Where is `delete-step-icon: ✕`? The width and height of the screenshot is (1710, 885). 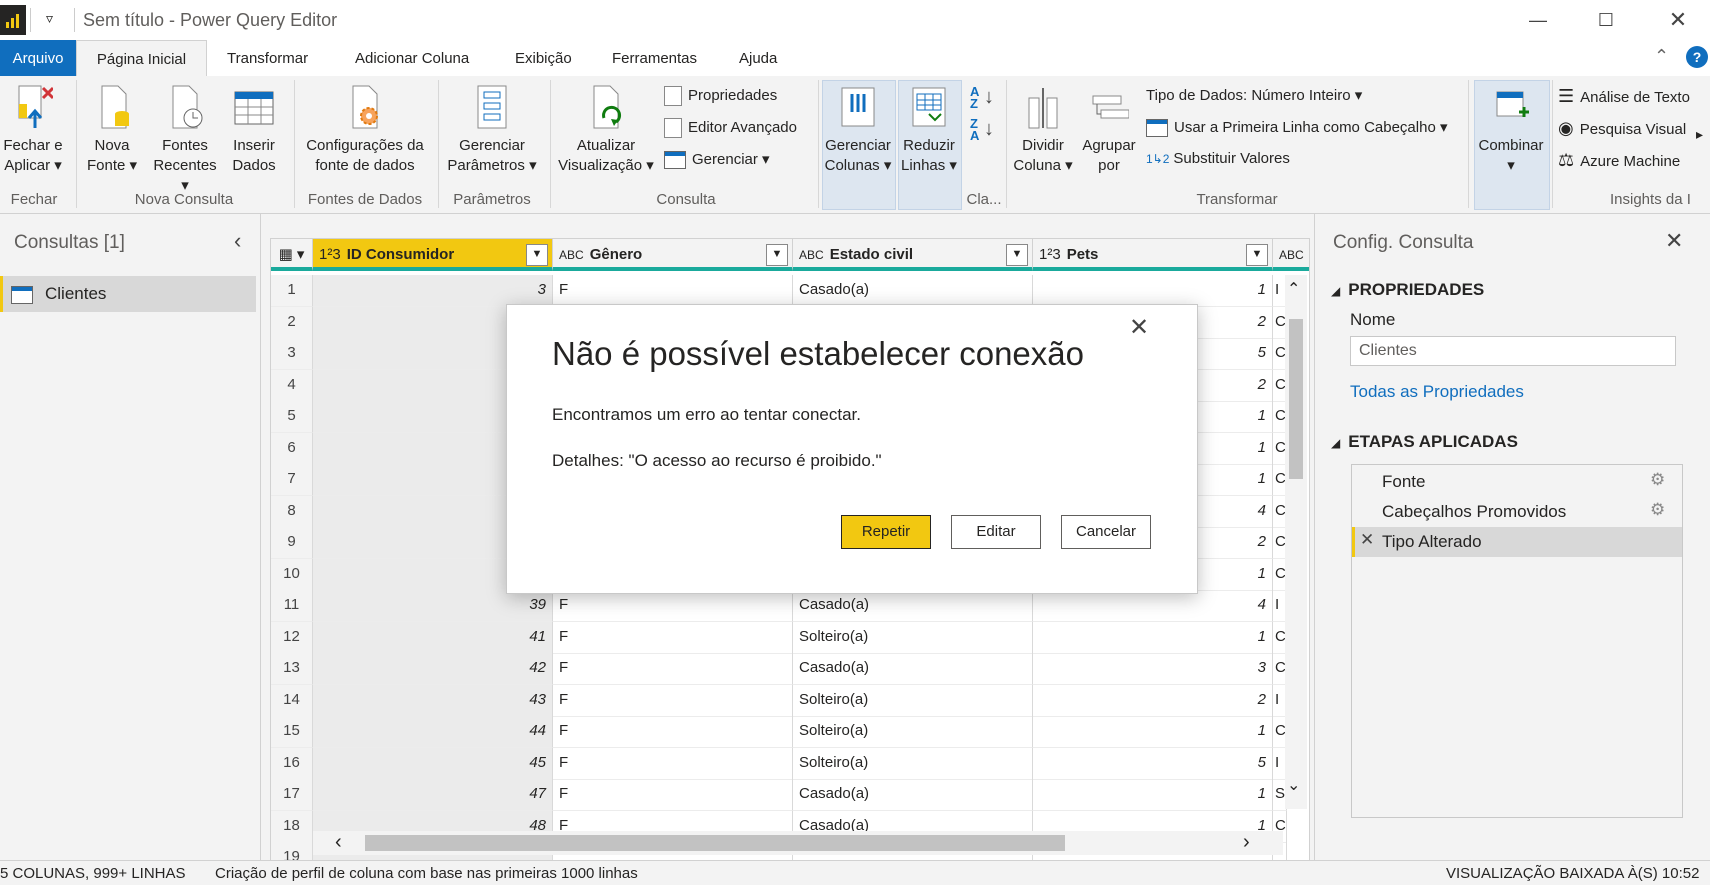
delete-step-icon: ✕ is located at coordinates (1367, 540).